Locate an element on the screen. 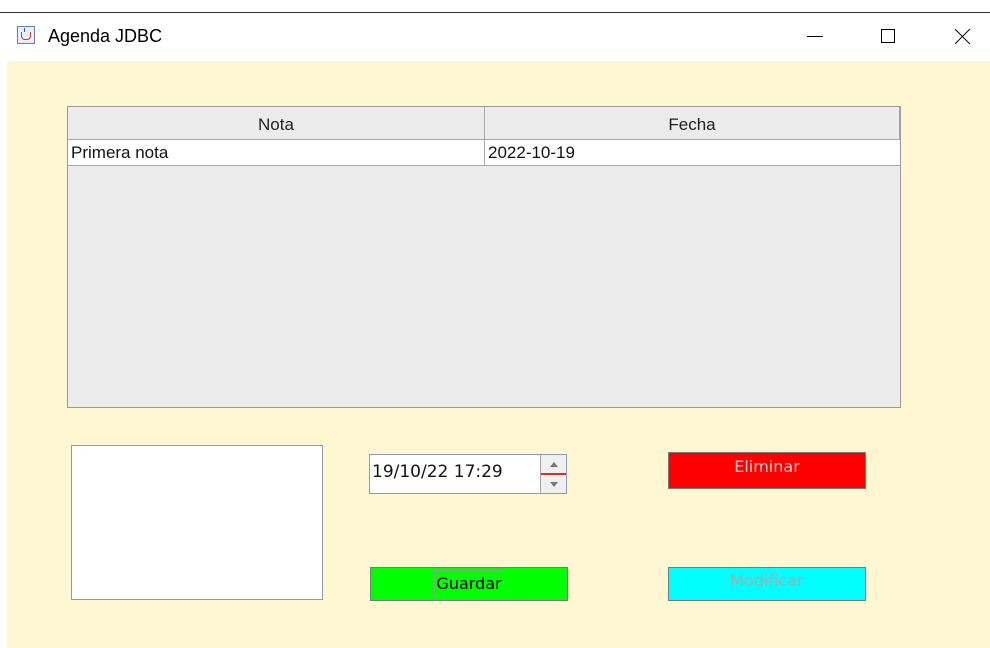  minimize-icon is located at coordinates (815, 36).